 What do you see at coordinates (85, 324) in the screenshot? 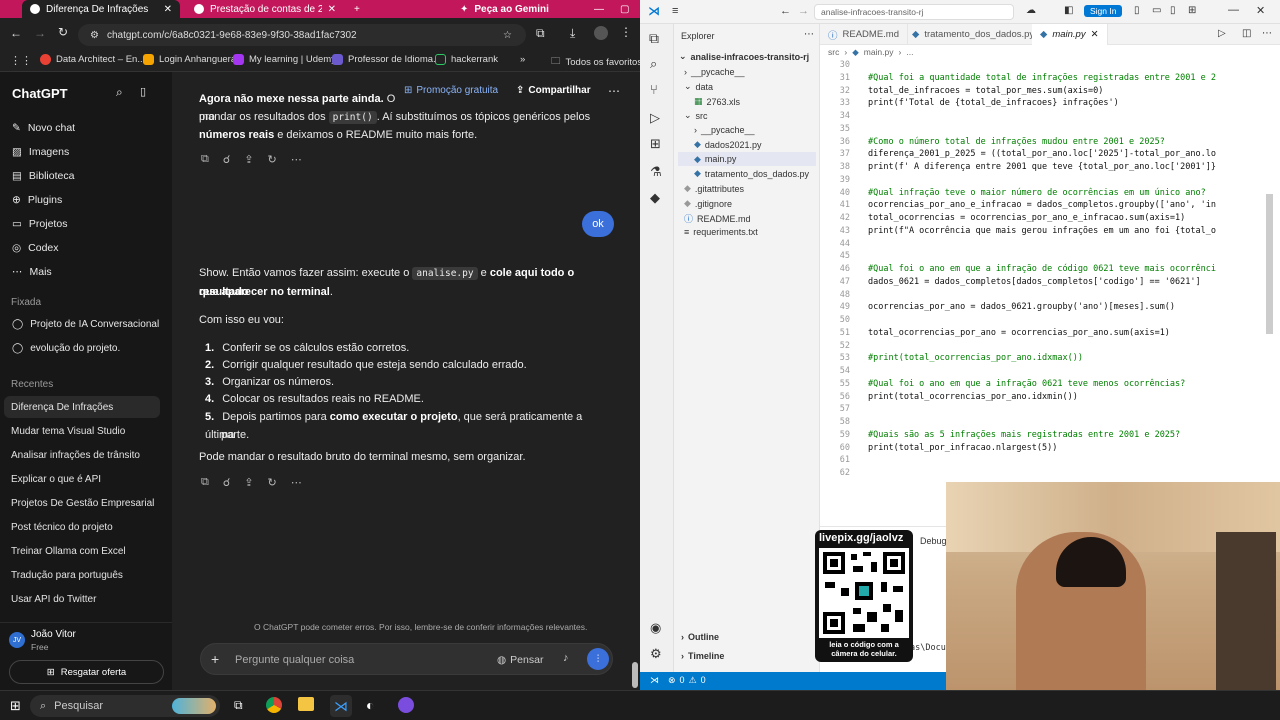
I see `pinned-item: ◯ Projeto de IA Conversacional` at bounding box center [85, 324].